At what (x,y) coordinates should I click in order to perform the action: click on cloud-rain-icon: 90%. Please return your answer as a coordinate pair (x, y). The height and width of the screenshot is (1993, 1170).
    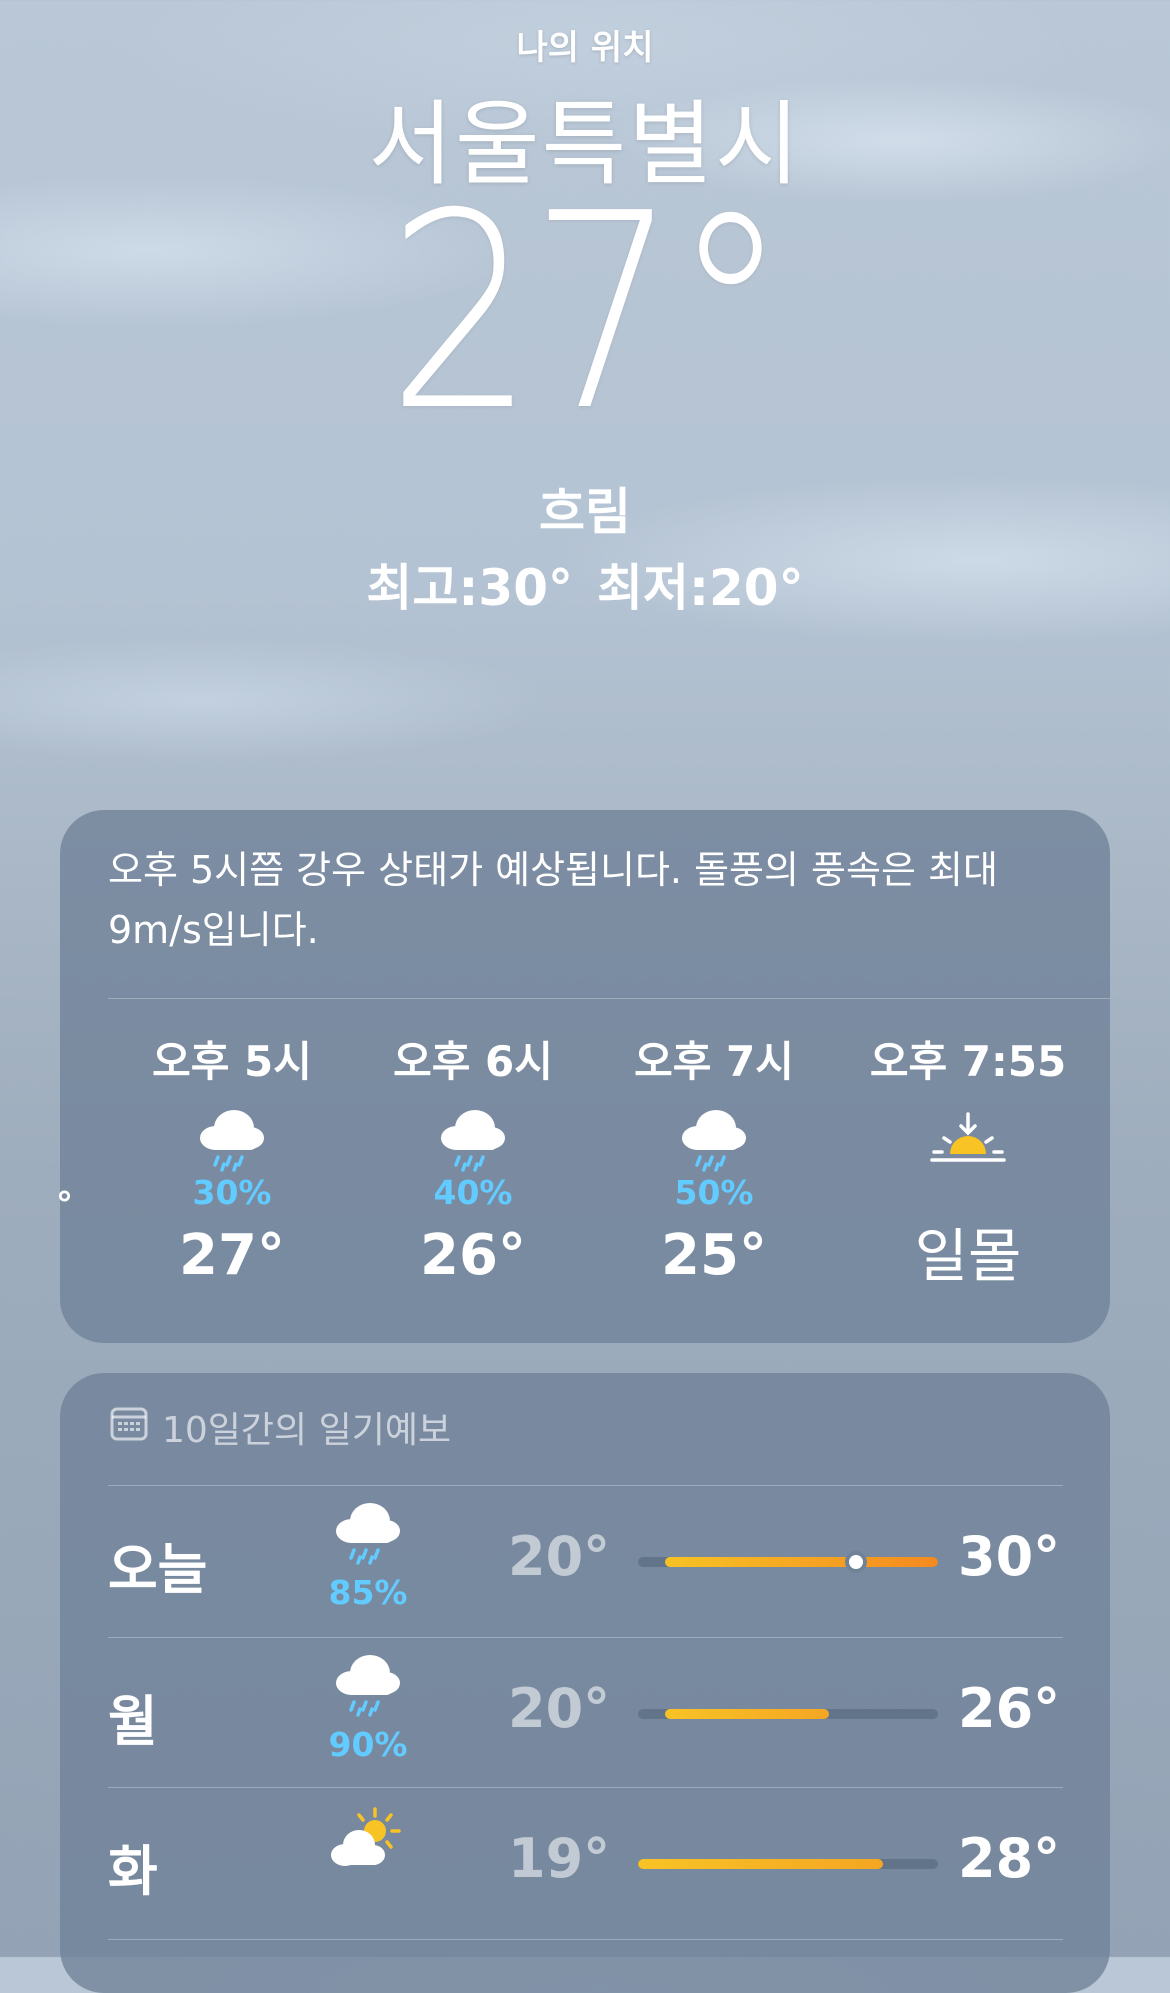
    Looking at the image, I should click on (368, 1706).